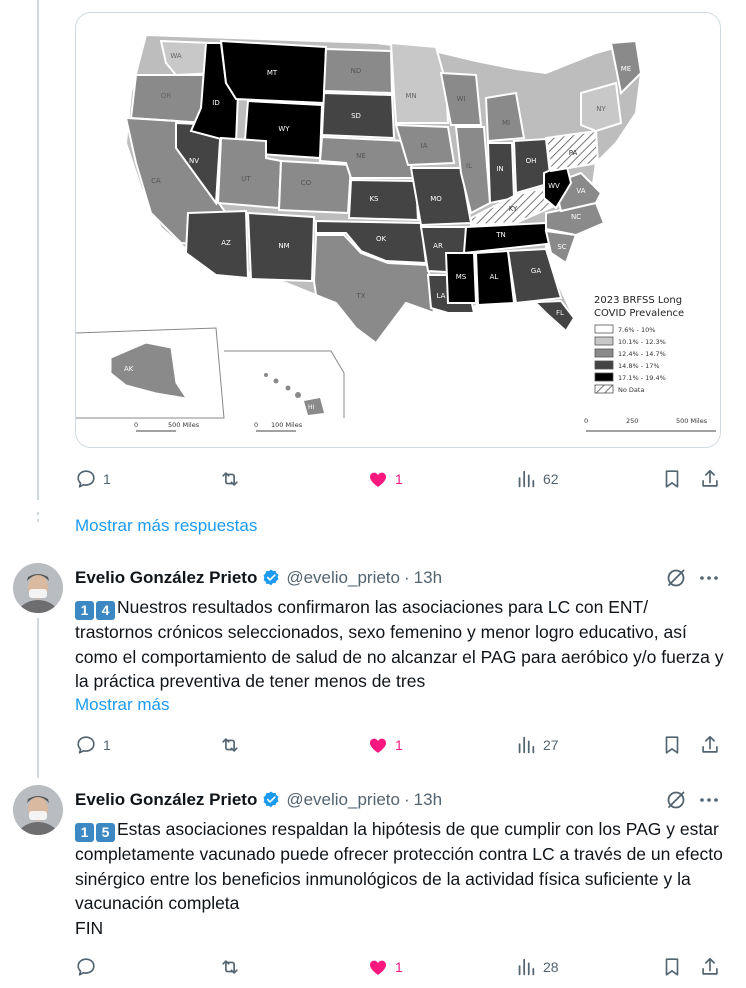 The height and width of the screenshot is (988, 746). What do you see at coordinates (461, 99) in the screenshot?
I see `svg-text: WI` at bounding box center [461, 99].